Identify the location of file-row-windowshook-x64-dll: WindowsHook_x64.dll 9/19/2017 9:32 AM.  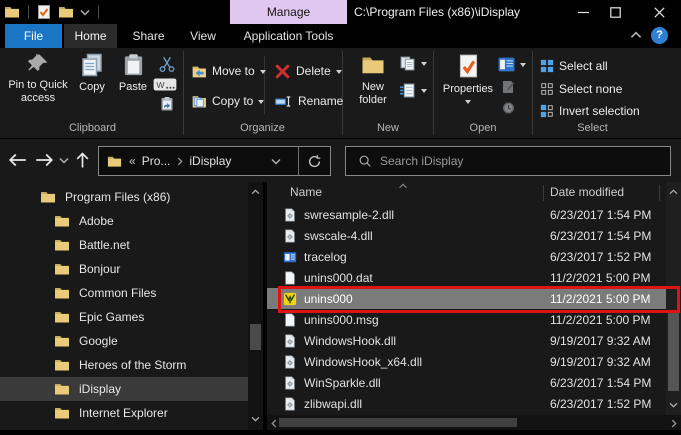
(466, 361).